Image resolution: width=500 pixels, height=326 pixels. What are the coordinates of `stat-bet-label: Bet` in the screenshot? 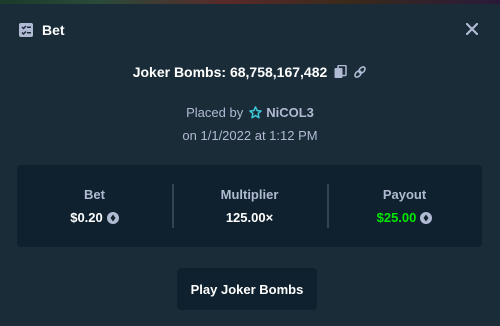 It's located at (94, 194).